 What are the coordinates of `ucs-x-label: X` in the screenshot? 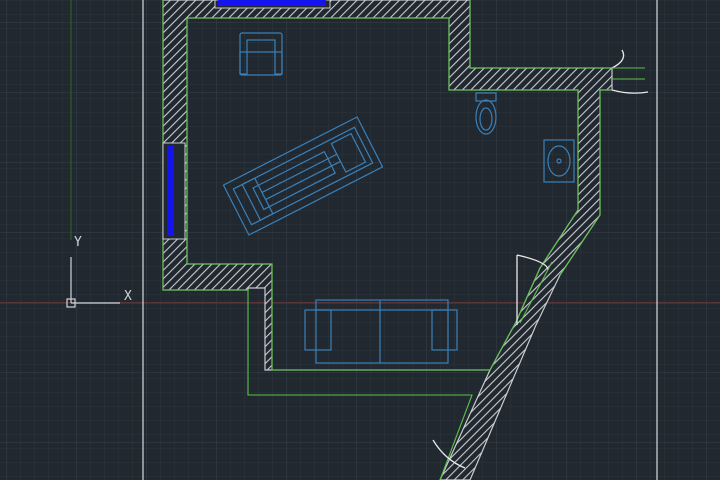 It's located at (128, 296).